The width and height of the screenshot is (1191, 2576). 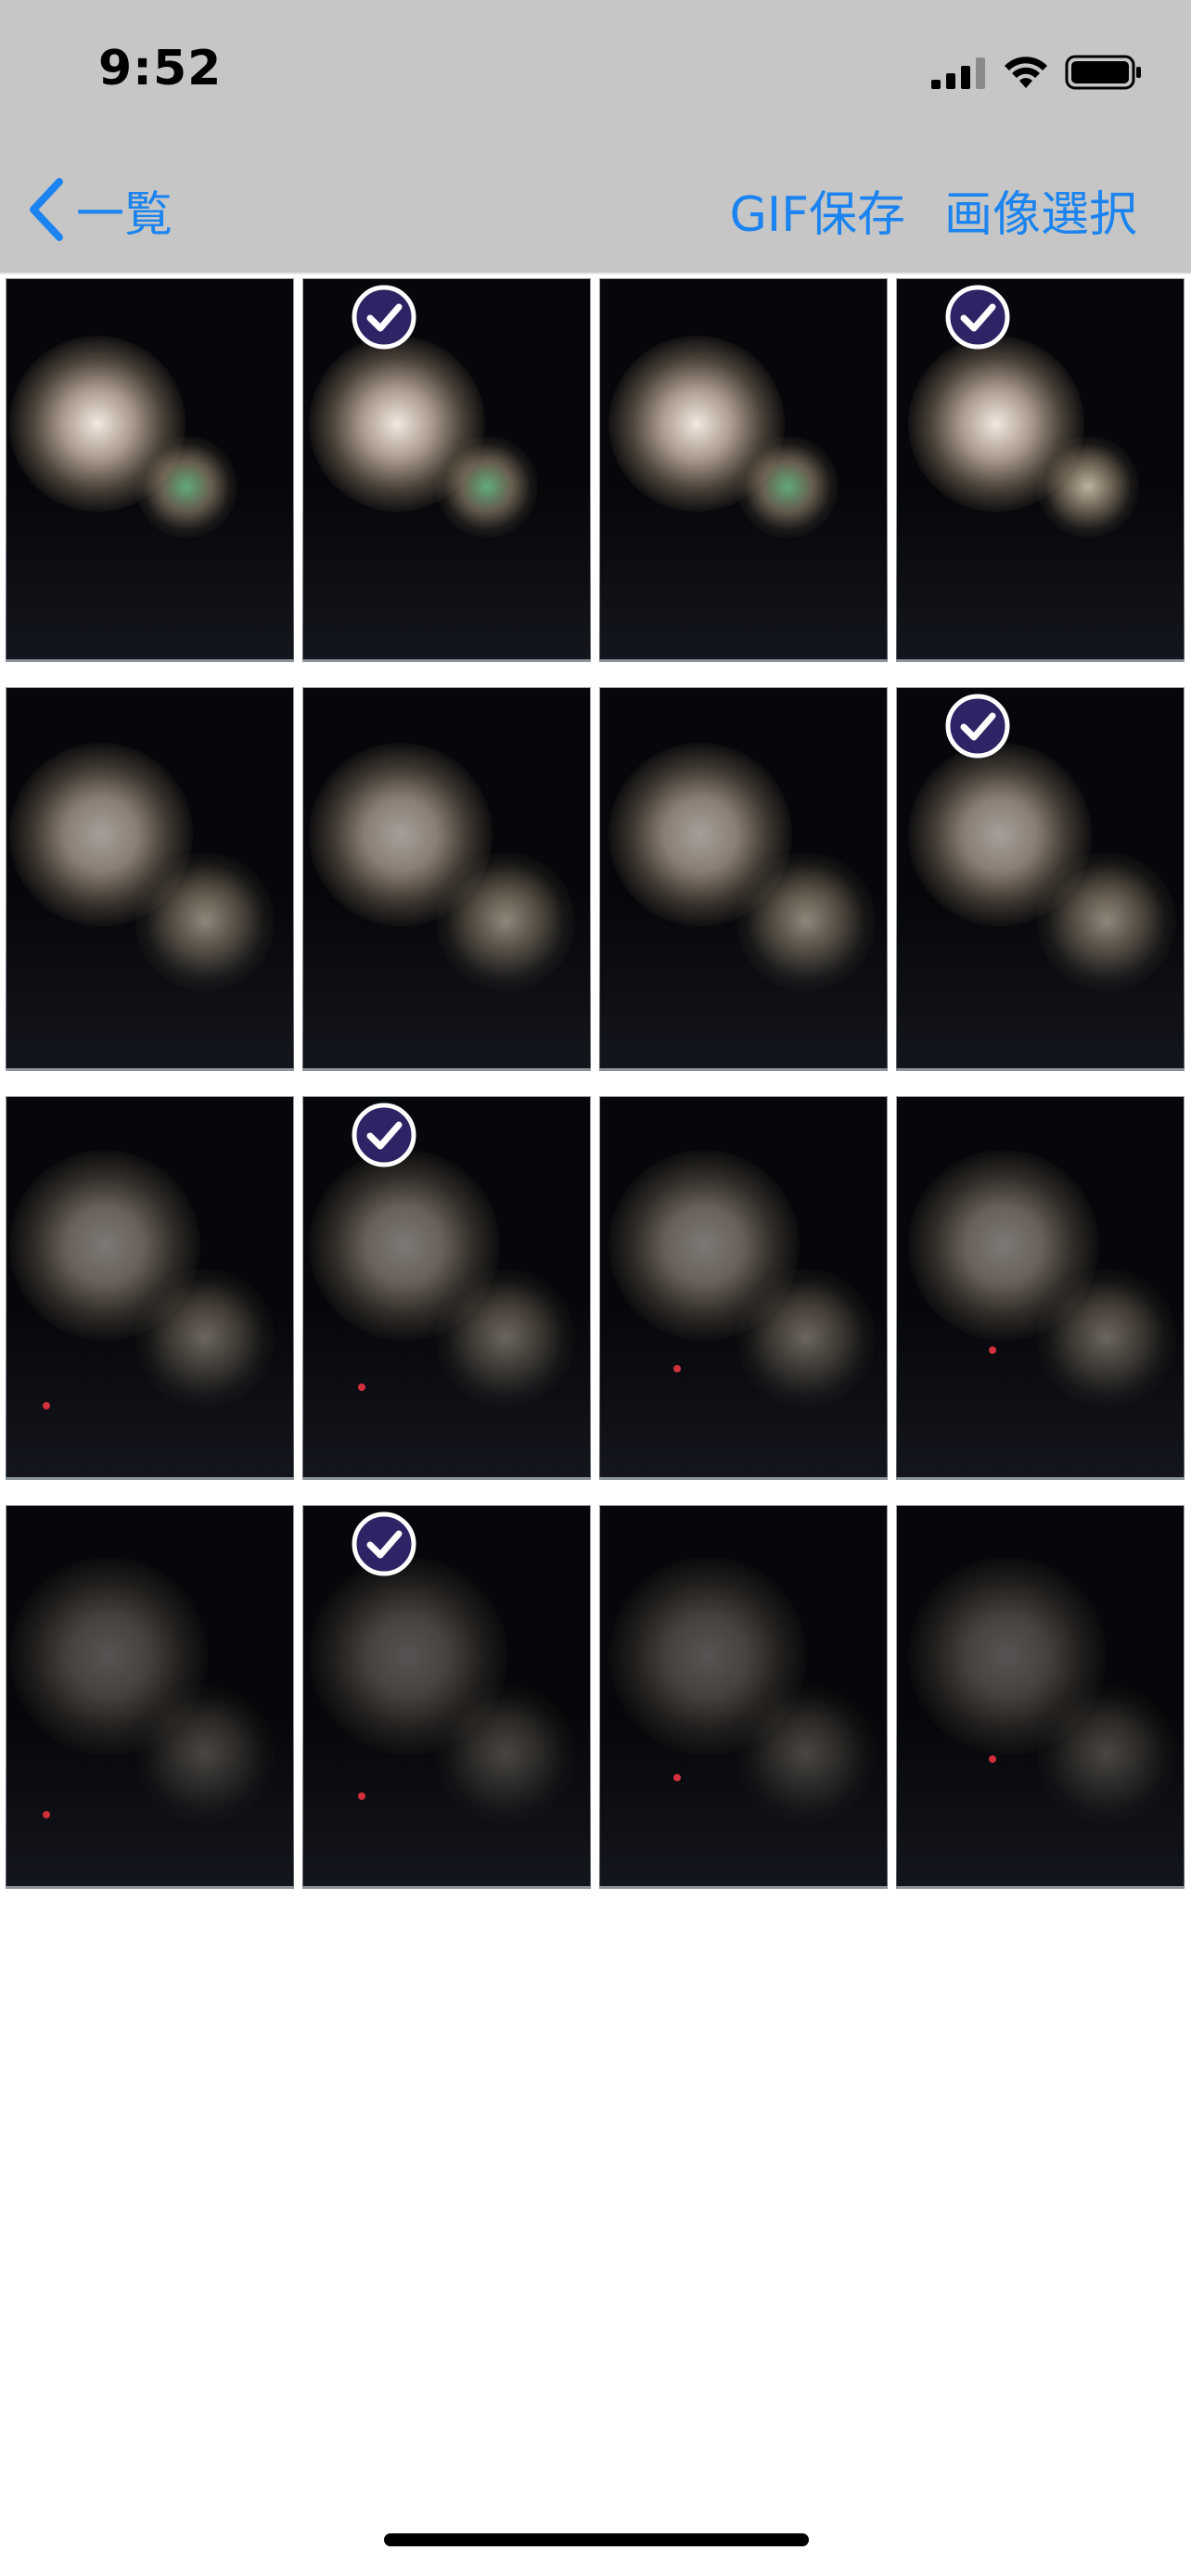 What do you see at coordinates (160, 68) in the screenshot?
I see `status-time: 9:52` at bounding box center [160, 68].